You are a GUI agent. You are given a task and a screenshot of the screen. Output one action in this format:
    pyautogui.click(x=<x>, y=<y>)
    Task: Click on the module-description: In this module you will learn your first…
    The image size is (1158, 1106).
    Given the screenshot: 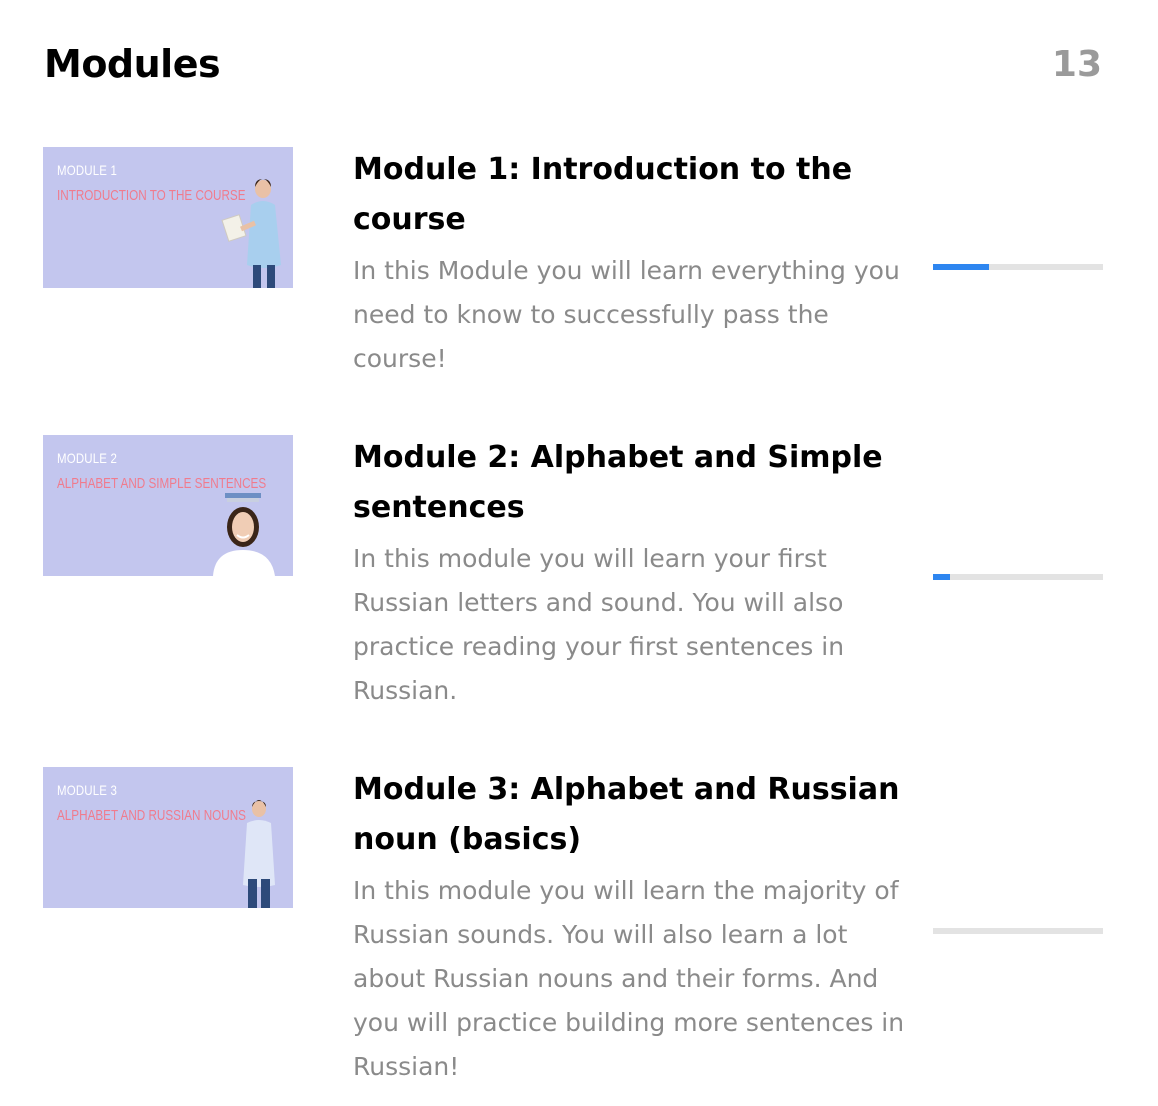 What is the action you would take?
    pyautogui.click(x=599, y=624)
    